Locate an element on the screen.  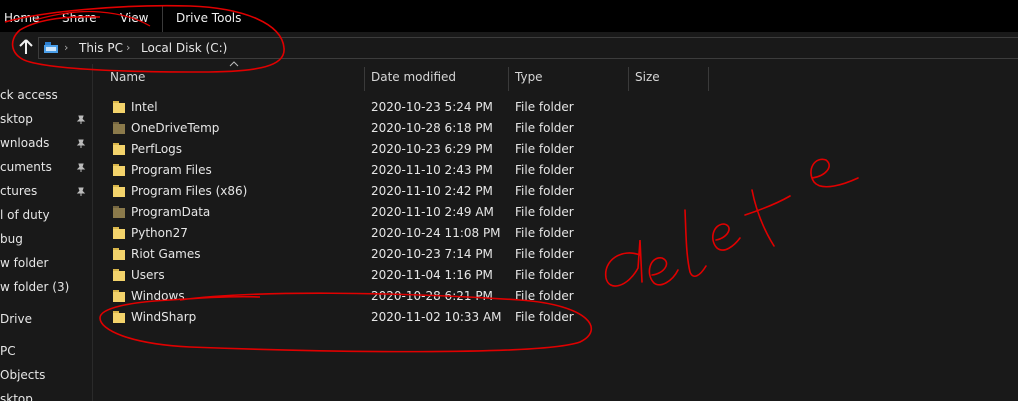
tab-drive-tools: Drive Tools is located at coordinates (208, 18).